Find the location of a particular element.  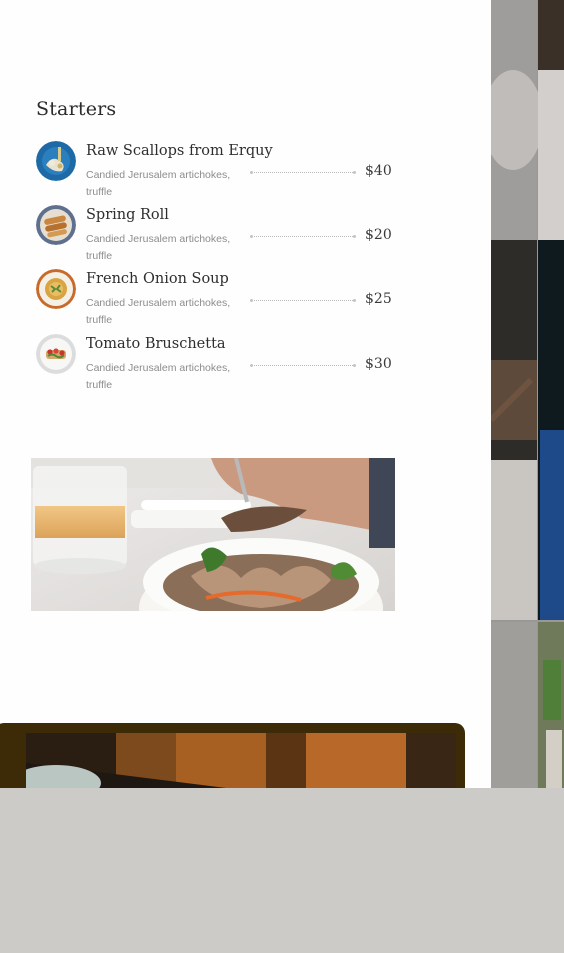

dish-thumbnail-spring-roll is located at coordinates (56, 225).